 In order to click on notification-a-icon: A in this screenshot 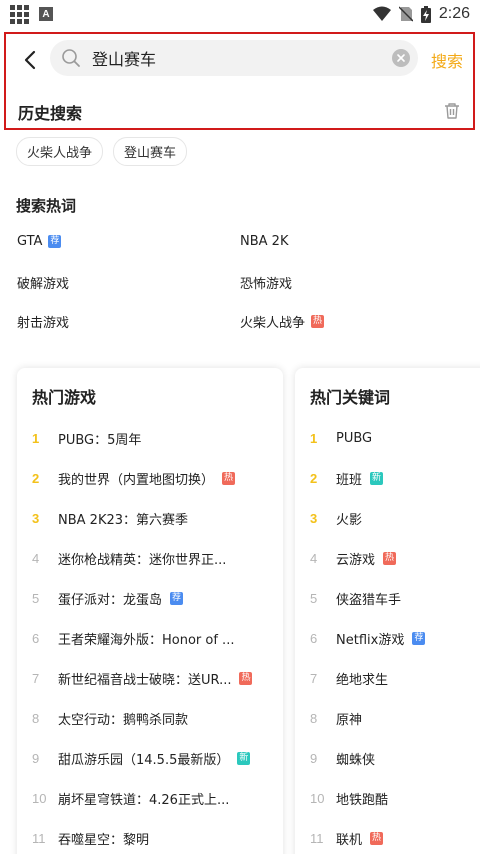, I will do `click(46, 14)`.